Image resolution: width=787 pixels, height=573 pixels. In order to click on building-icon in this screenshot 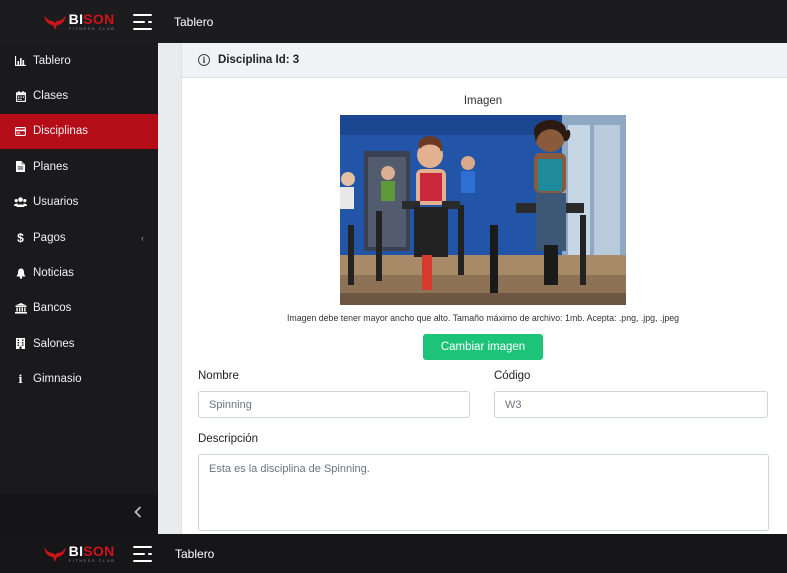, I will do `click(20, 344)`.